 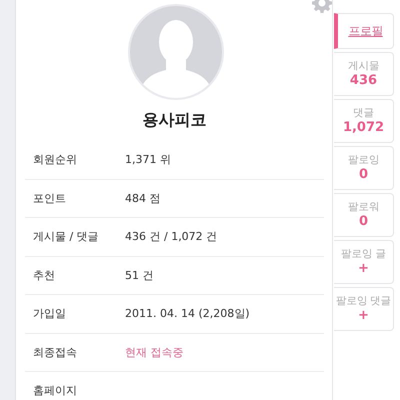 What do you see at coordinates (148, 160) in the screenshot?
I see `info-value: 1,371 위` at bounding box center [148, 160].